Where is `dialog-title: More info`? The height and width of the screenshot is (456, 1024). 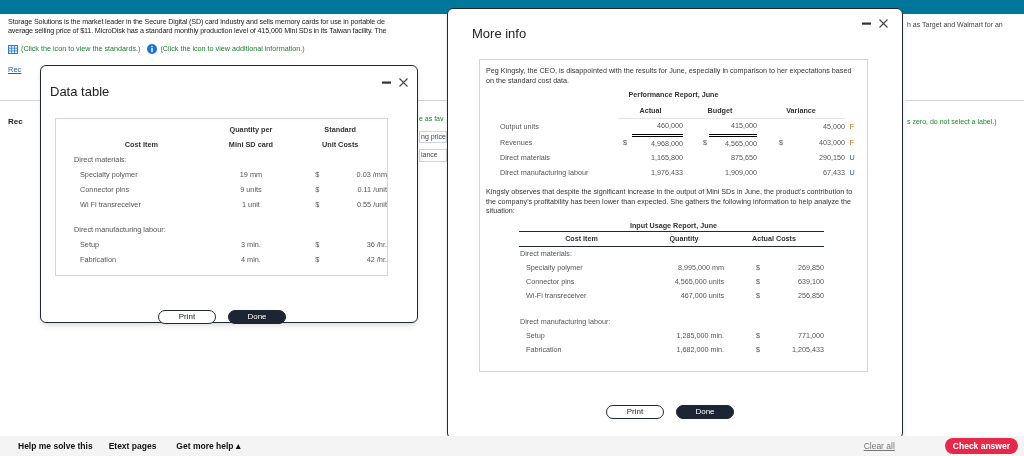
dialog-title: More info is located at coordinates (499, 34).